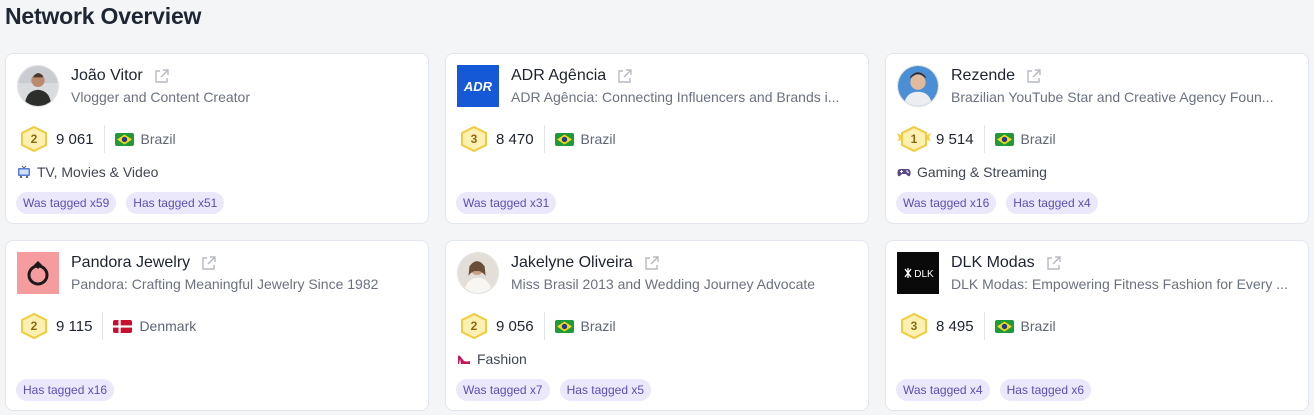 This screenshot has height=415, width=1314. Describe the element at coordinates (175, 203) in the screenshot. I see `tag-badge: Has tagged x51` at that location.